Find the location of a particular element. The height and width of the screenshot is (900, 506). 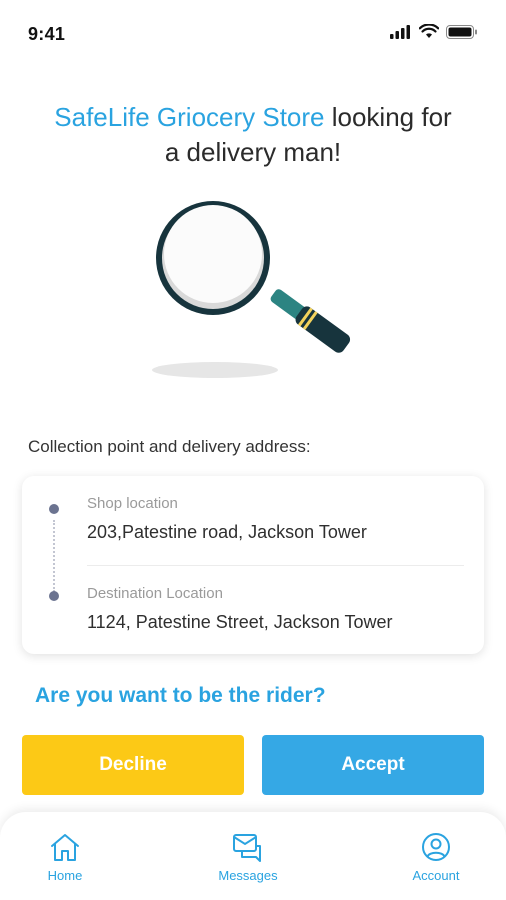

tab-account-label: Account is located at coordinates (436, 875).